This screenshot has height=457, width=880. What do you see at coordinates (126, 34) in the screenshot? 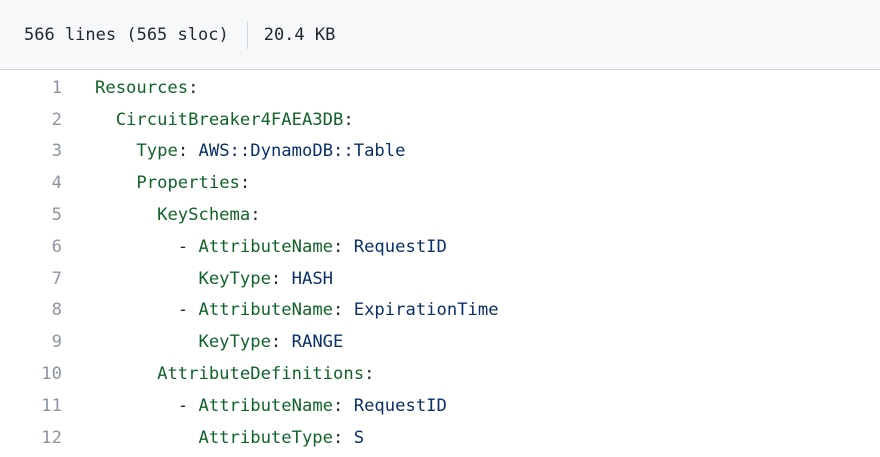
I see `line-count-label: 566 lines (565 sloc)` at bounding box center [126, 34].